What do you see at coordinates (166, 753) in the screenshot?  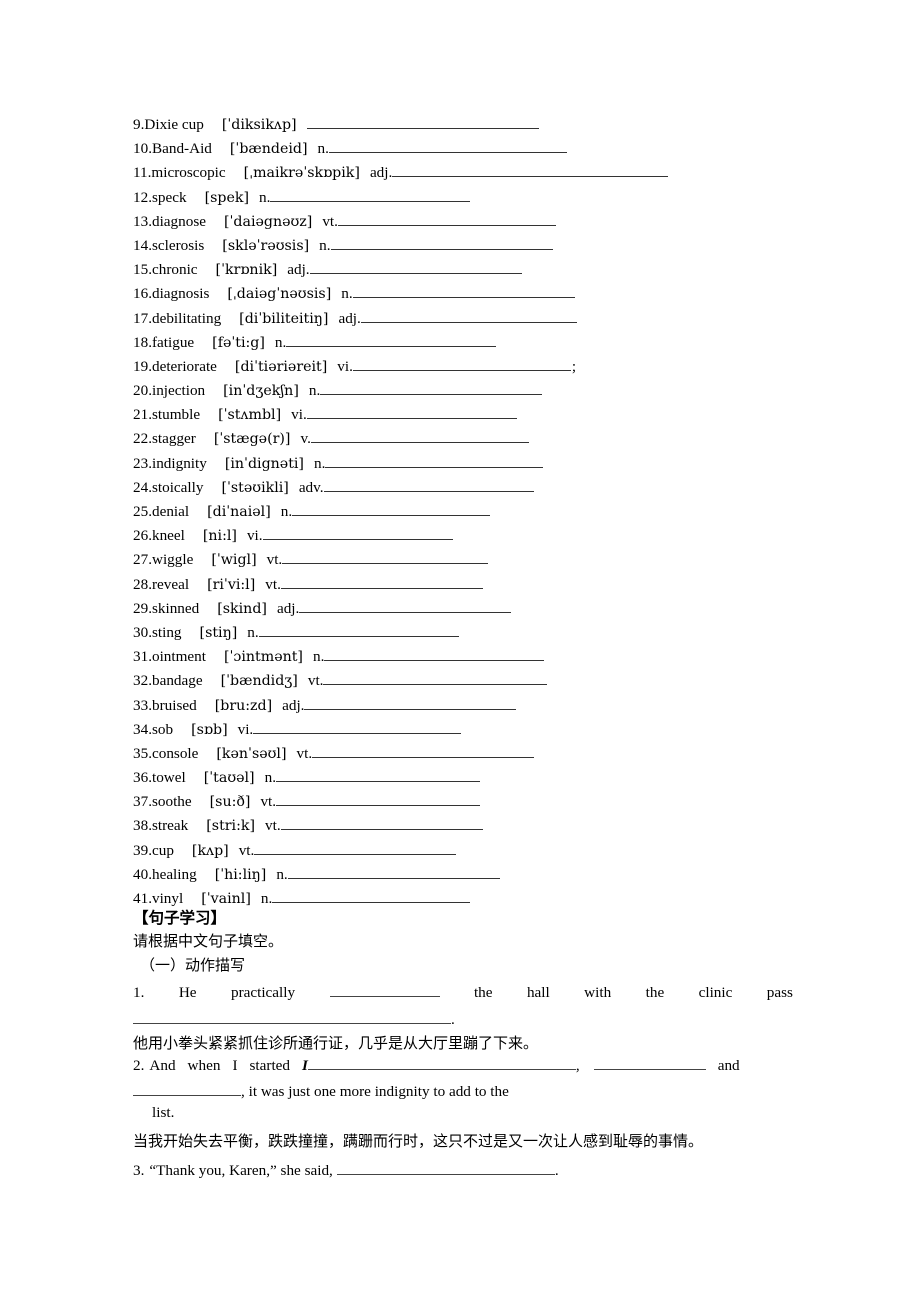 I see `vocabulary-word: 35.console` at bounding box center [166, 753].